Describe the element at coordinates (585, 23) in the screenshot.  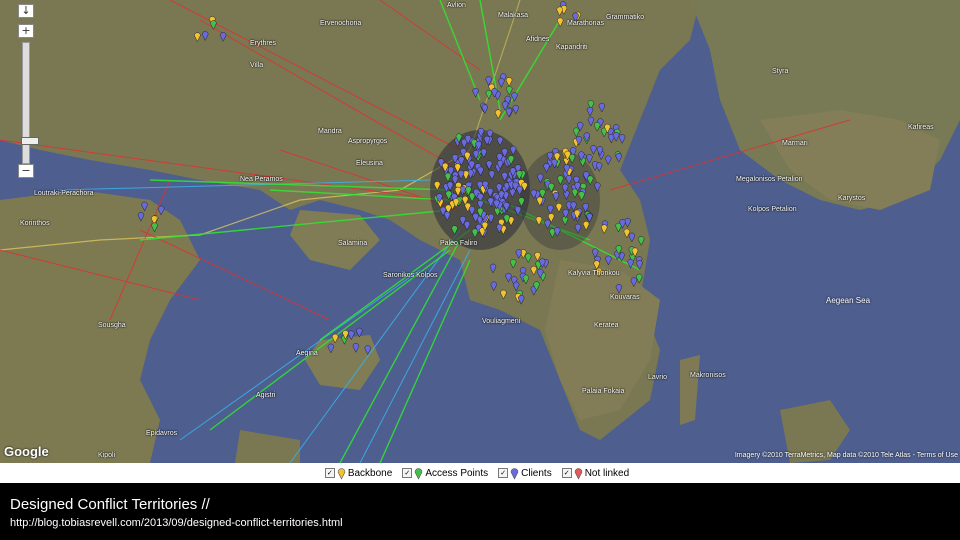
I see `place-label: Marathonas` at that location.